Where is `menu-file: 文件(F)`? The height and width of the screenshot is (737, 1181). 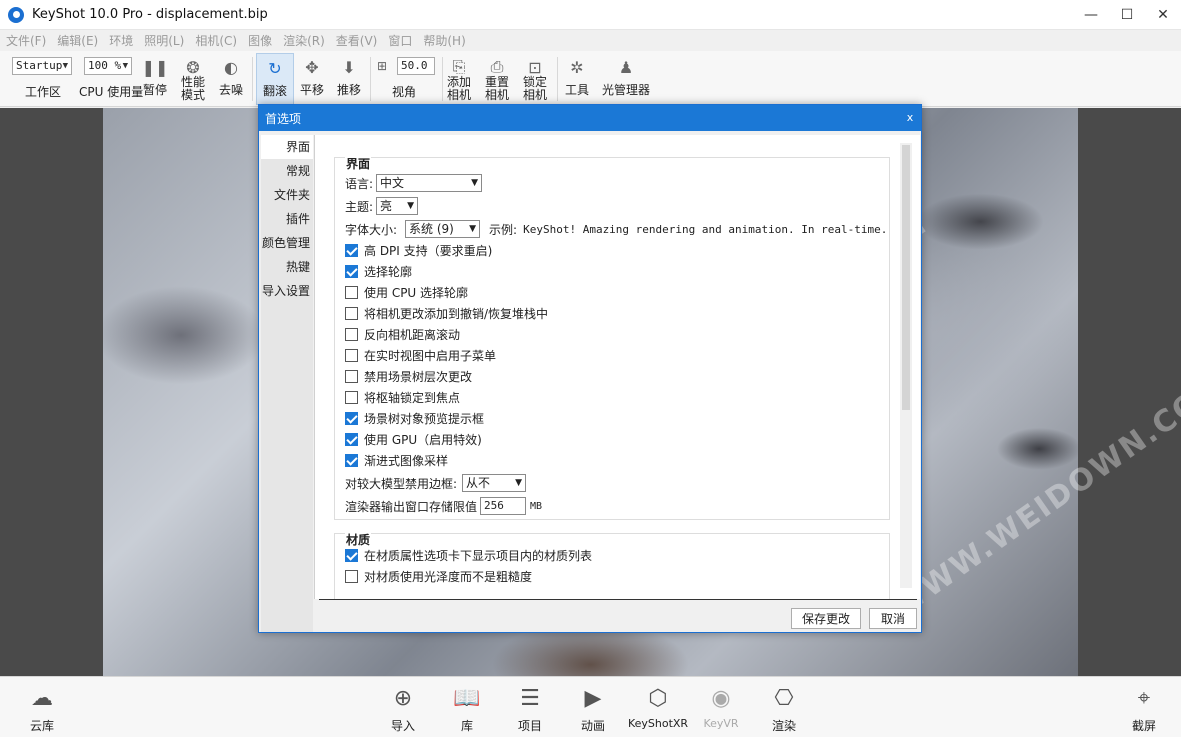
menu-file: 文件(F) is located at coordinates (26, 40).